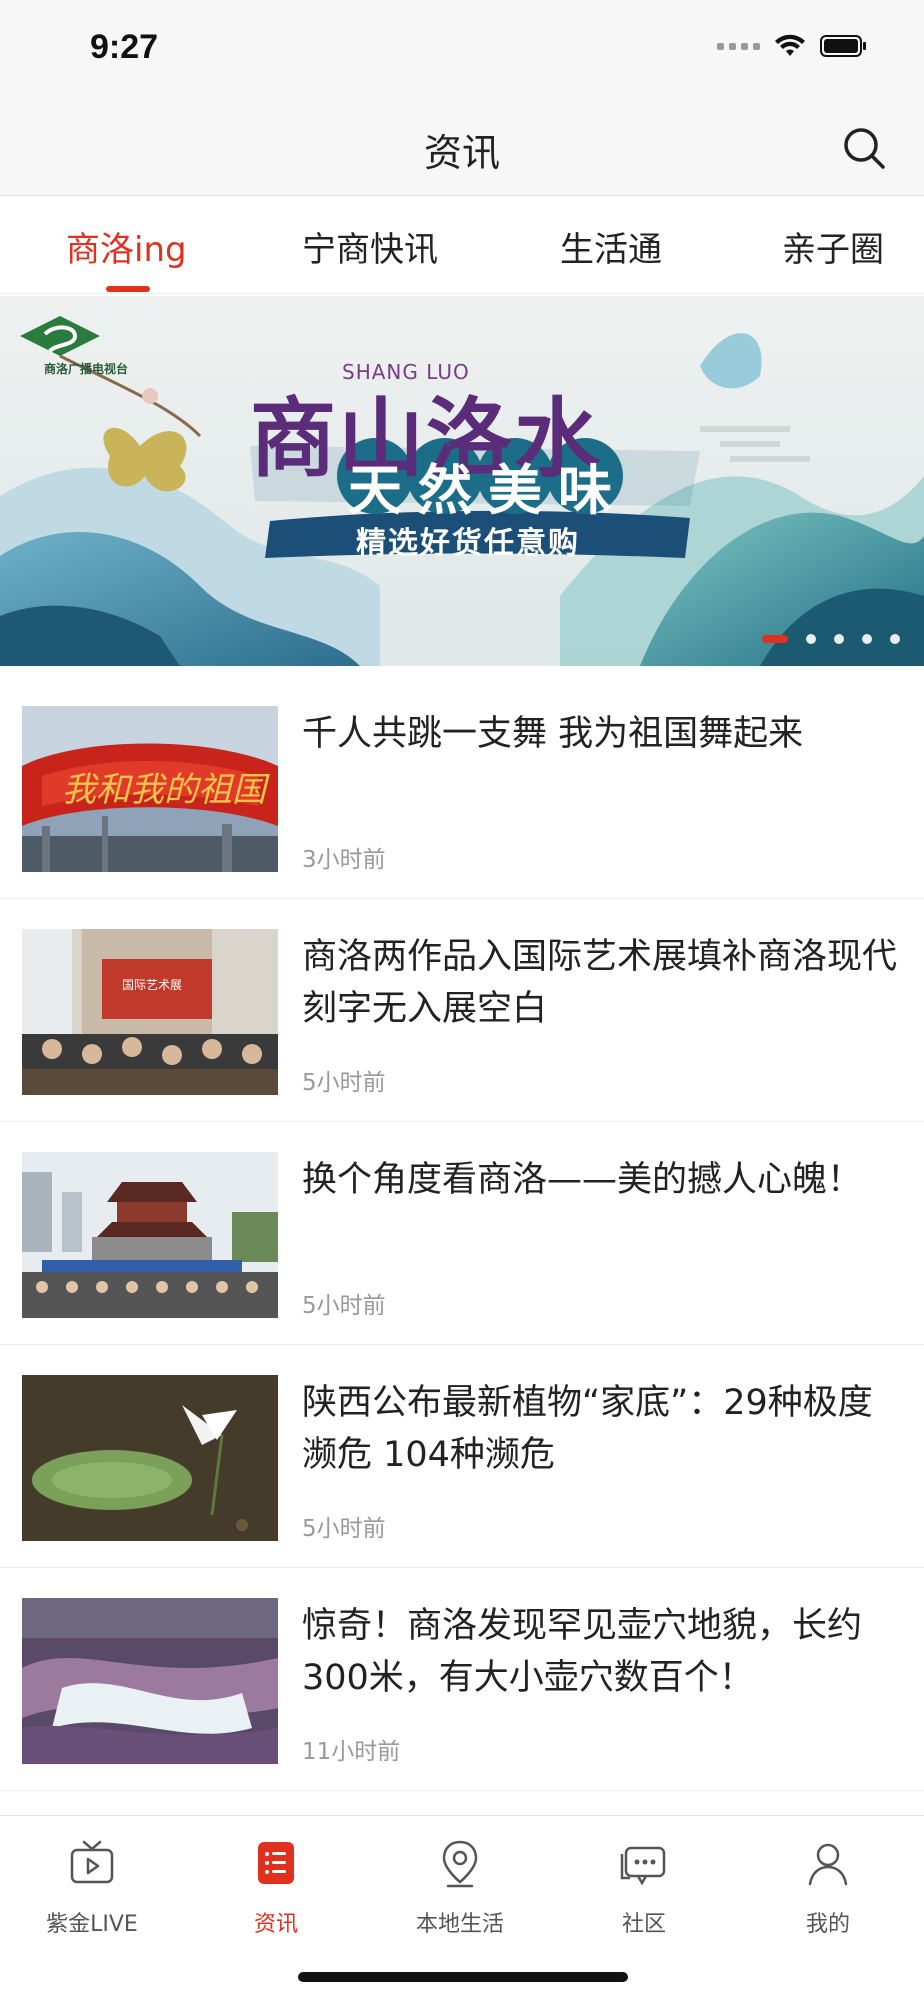  I want to click on status-icons, so click(792, 46).